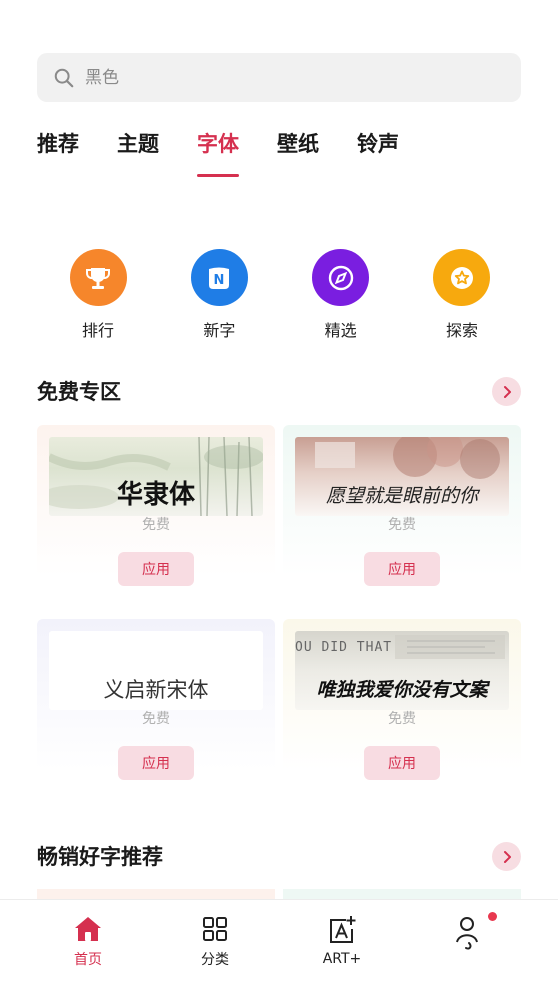 The width and height of the screenshot is (558, 992). Describe the element at coordinates (156, 689) in the screenshot. I see `font-name: 义启新宋体` at that location.